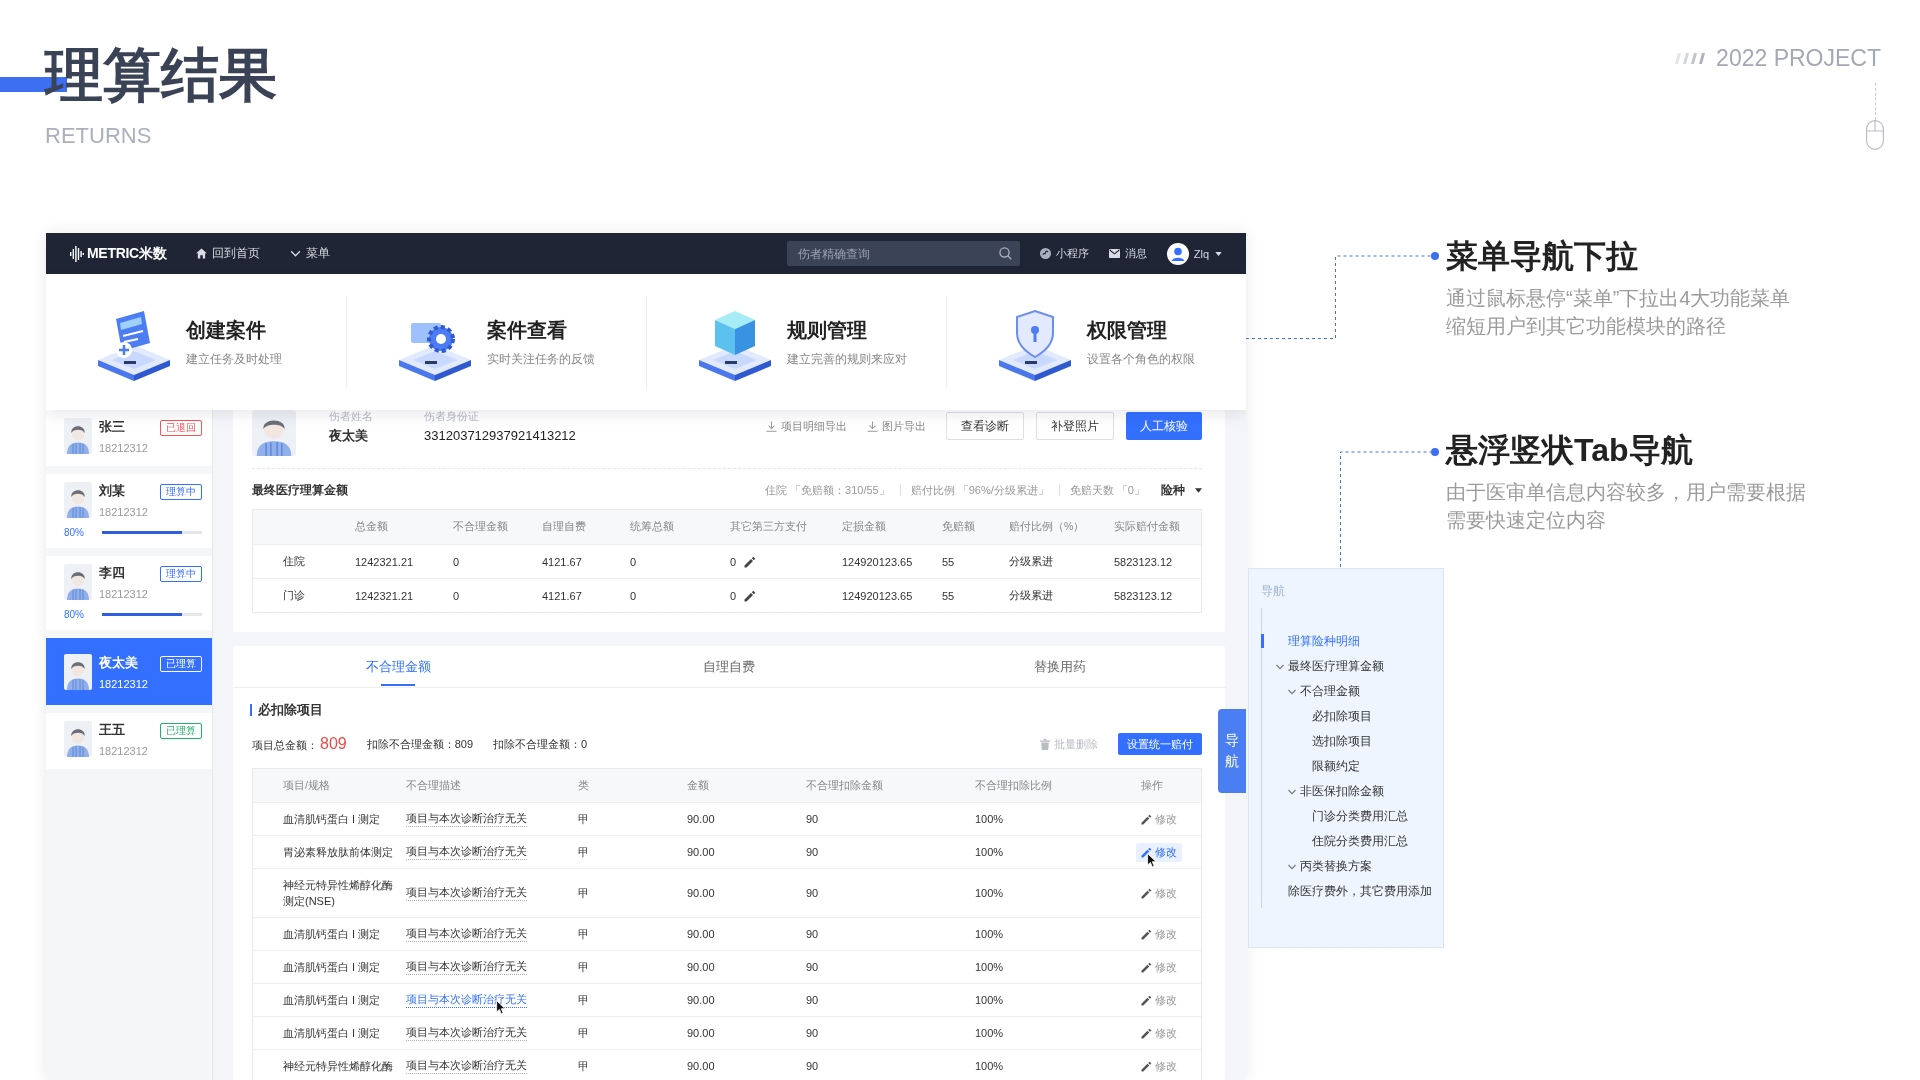  What do you see at coordinates (78, 739) in the screenshot?
I see `person-avatar-icon` at bounding box center [78, 739].